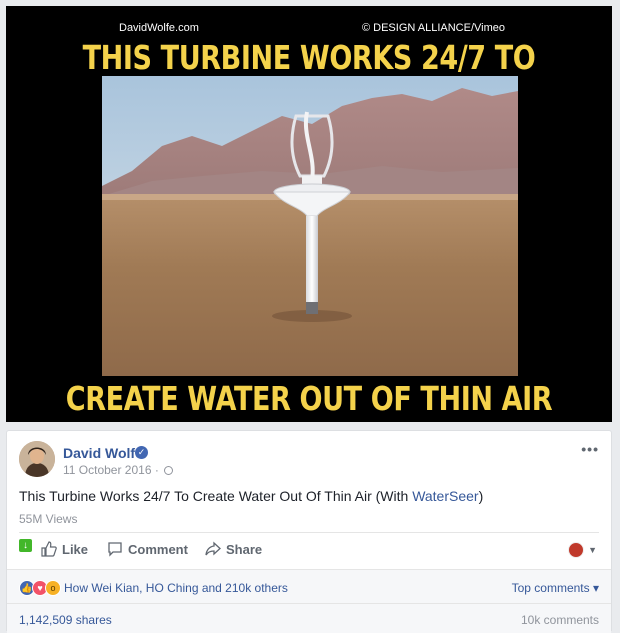 The height and width of the screenshot is (633, 620). I want to click on comment-label: Comment, so click(158, 549).